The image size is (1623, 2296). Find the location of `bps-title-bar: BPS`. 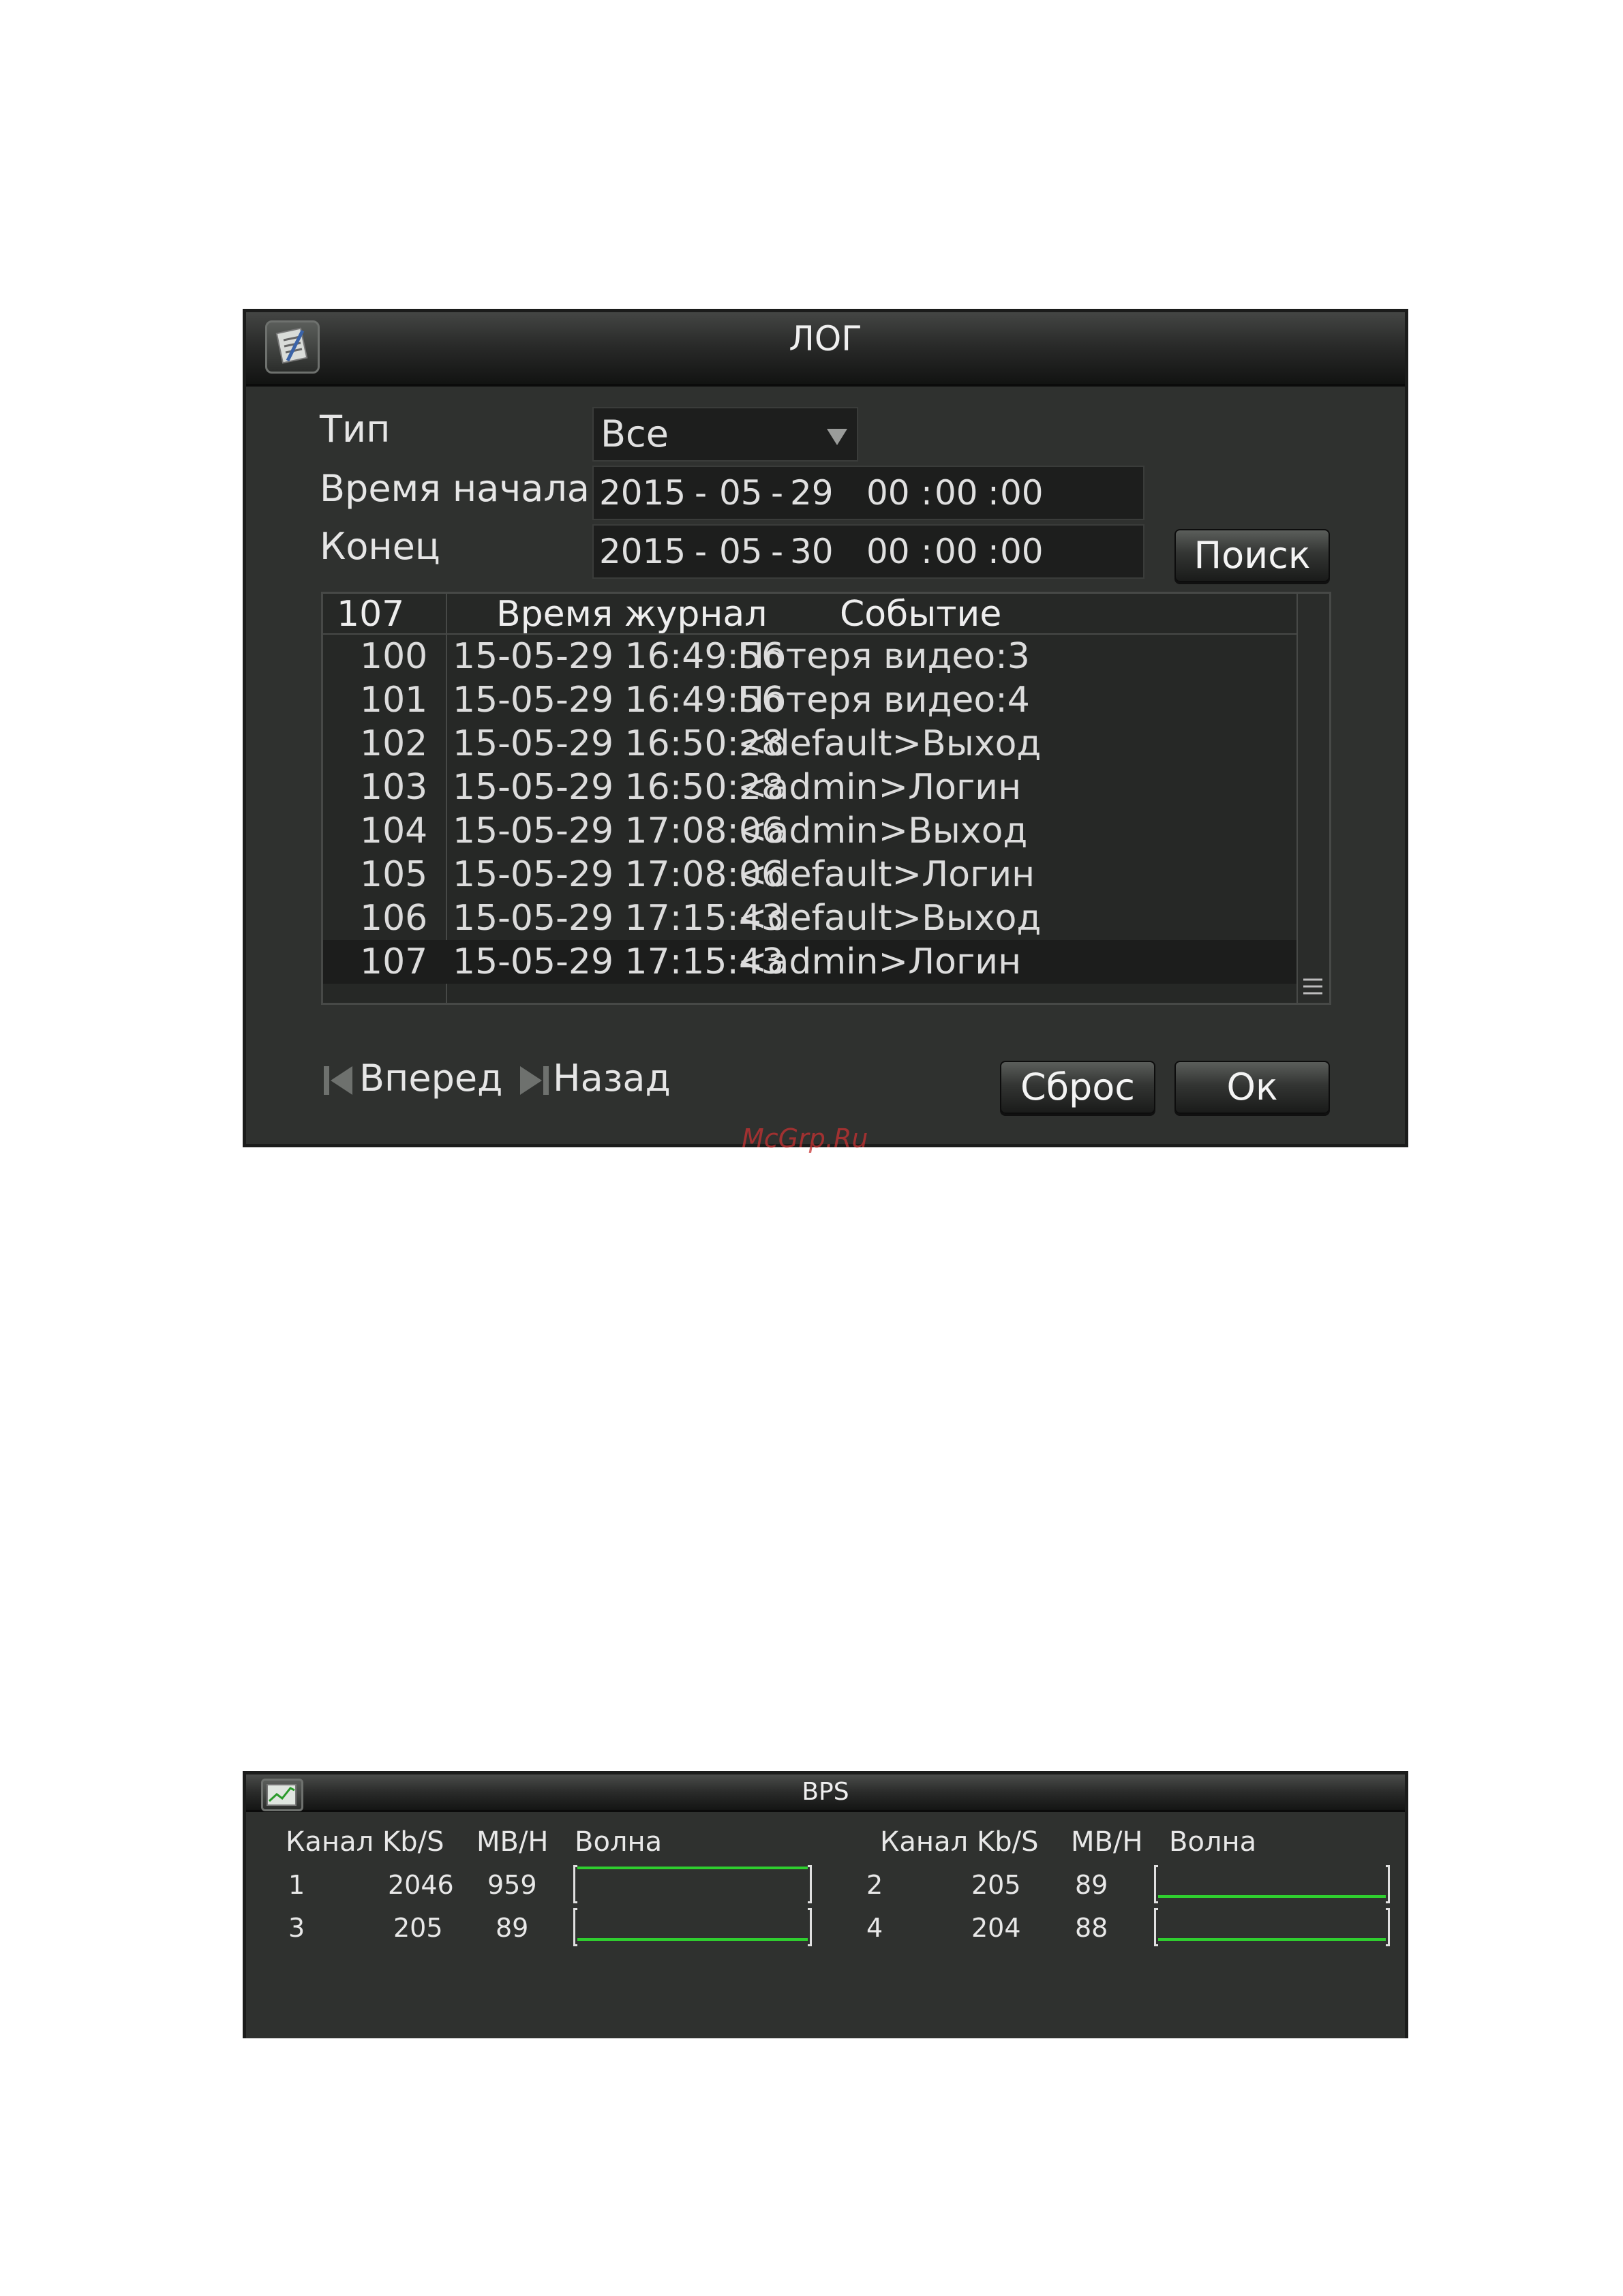

bps-title-bar: BPS is located at coordinates (826, 1793).